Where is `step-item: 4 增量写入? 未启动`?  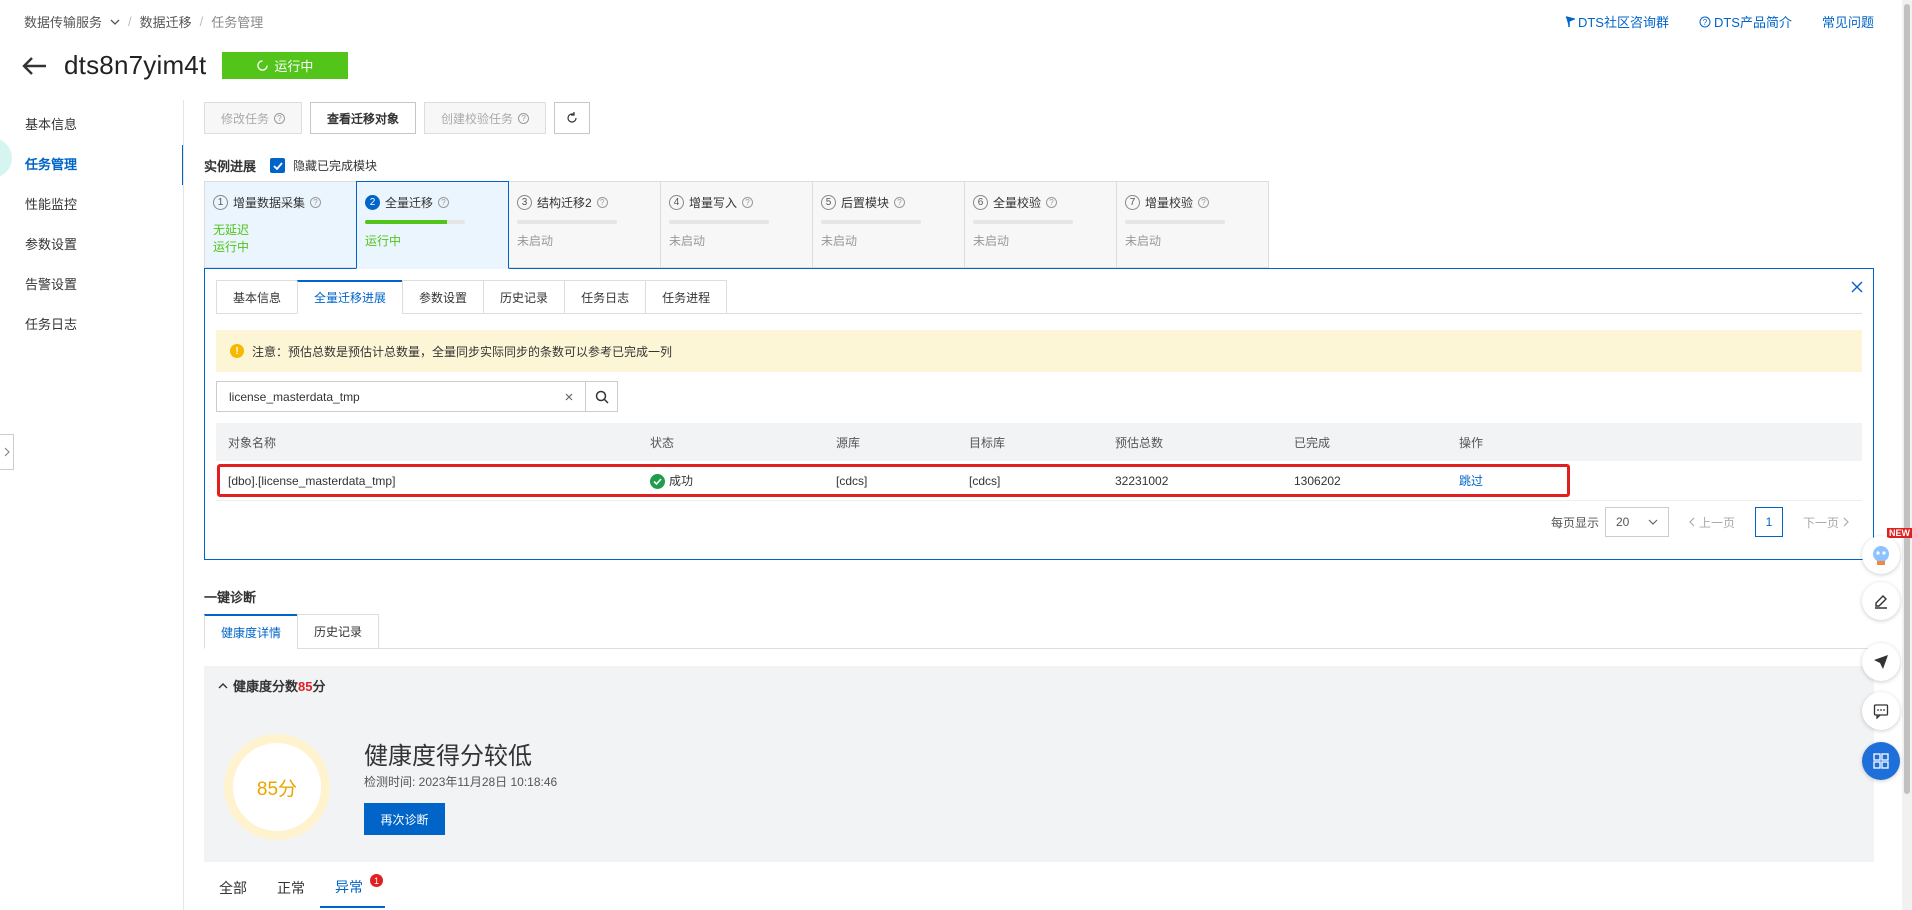
step-item: 4 增量写入? 未启动 is located at coordinates (736, 224).